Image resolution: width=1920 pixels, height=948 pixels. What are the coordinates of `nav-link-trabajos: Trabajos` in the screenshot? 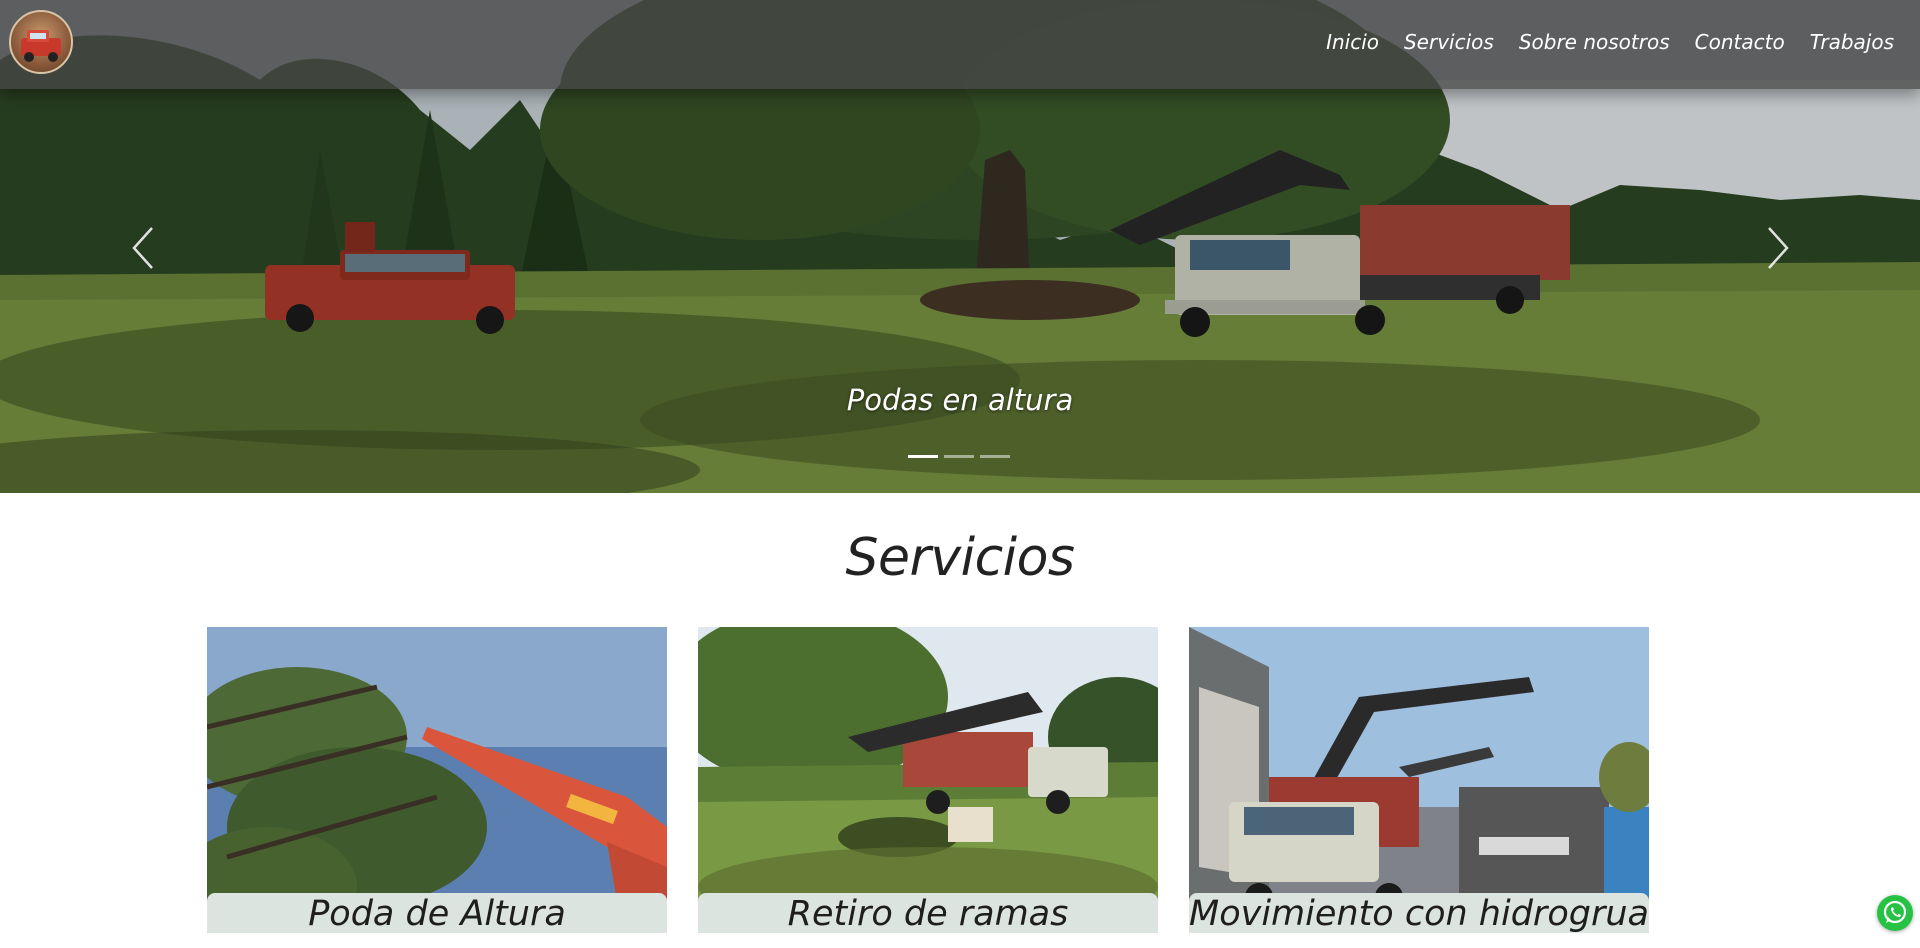 It's located at (1852, 42).